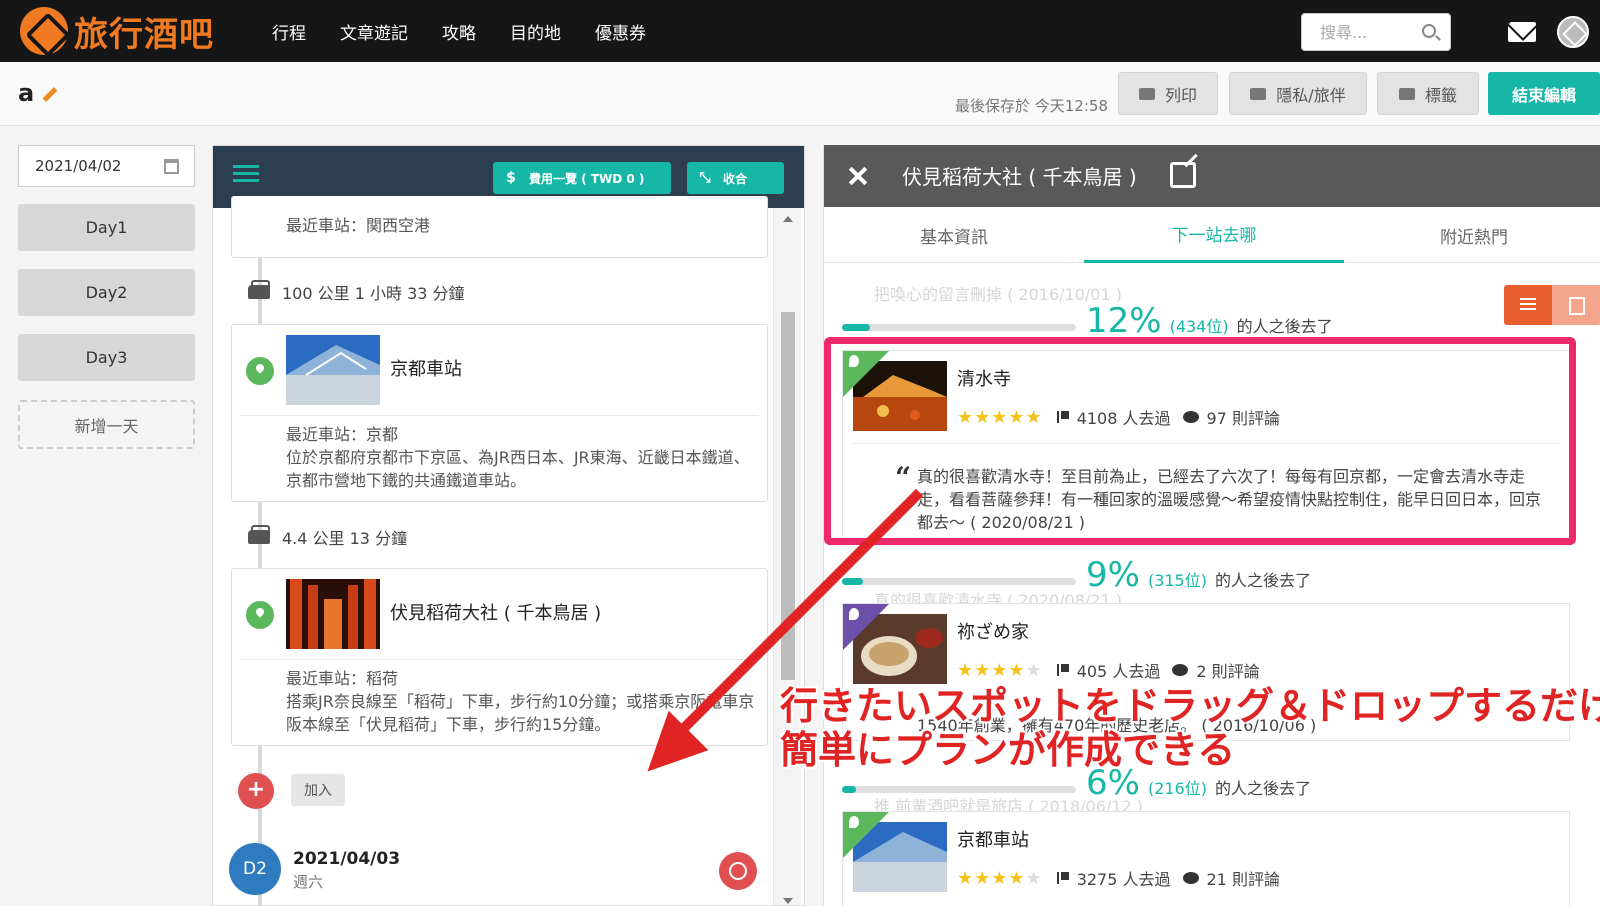  I want to click on add-spot-button: +, so click(256, 791).